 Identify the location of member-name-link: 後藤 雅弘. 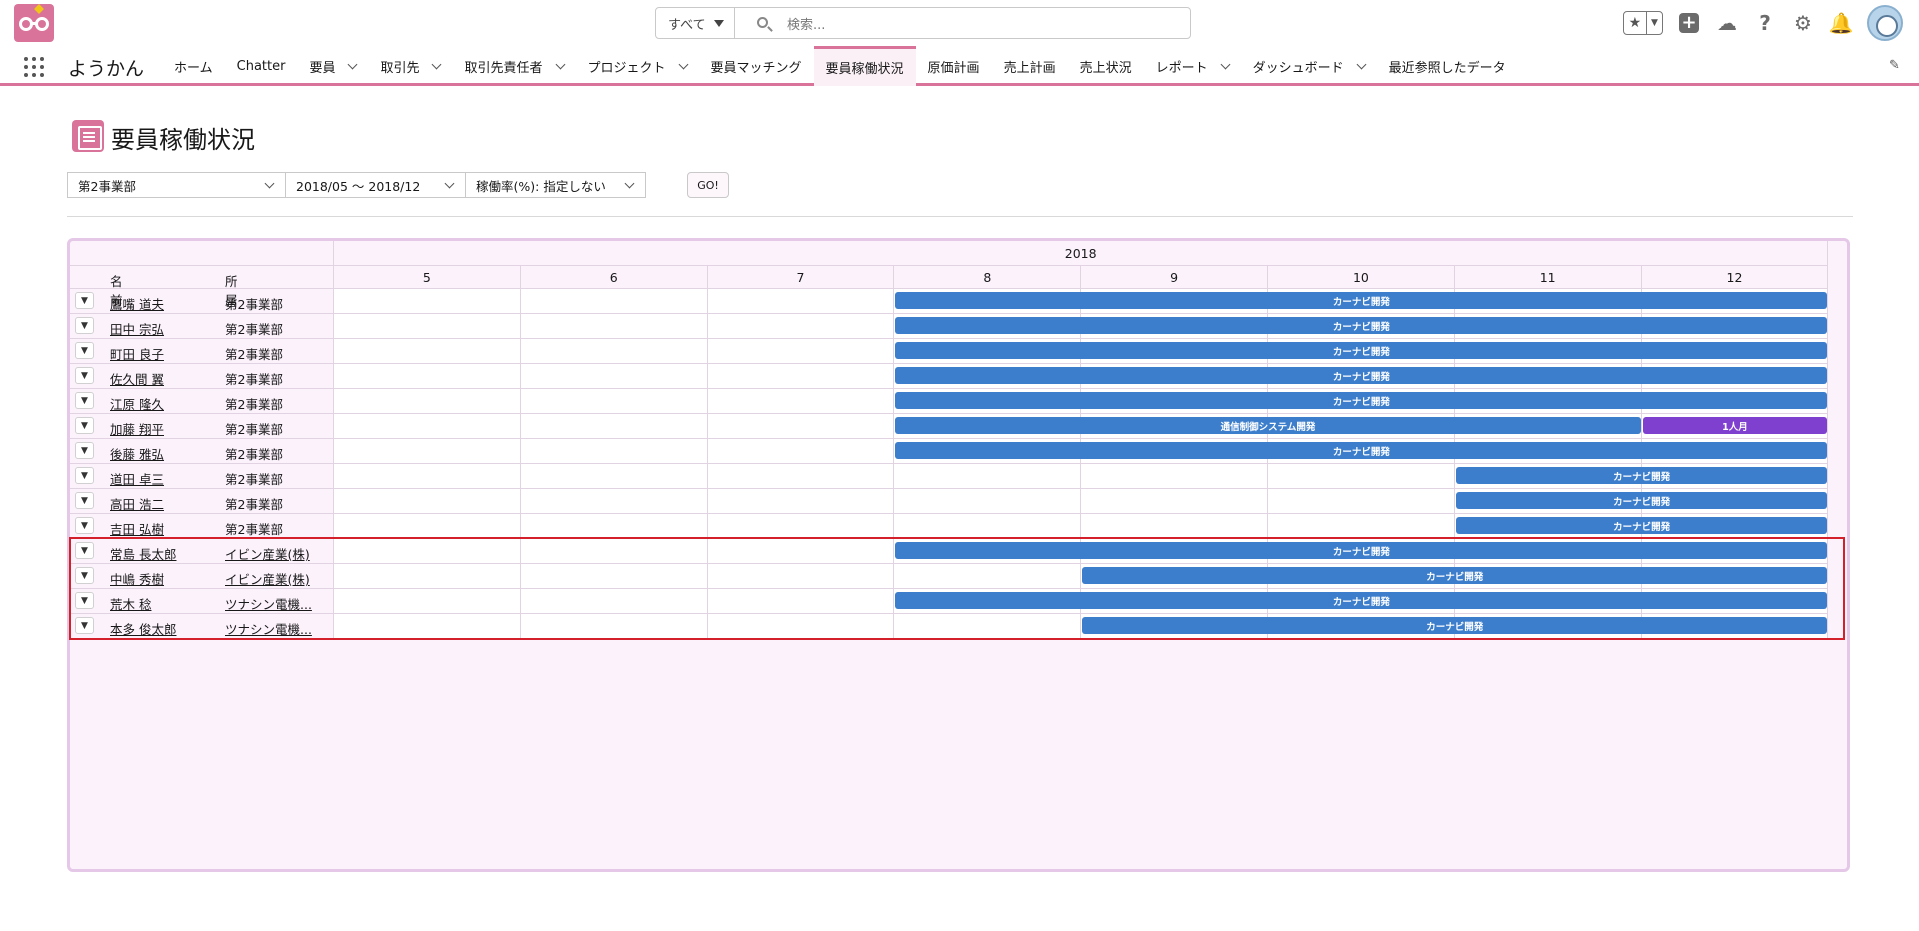
(165, 453).